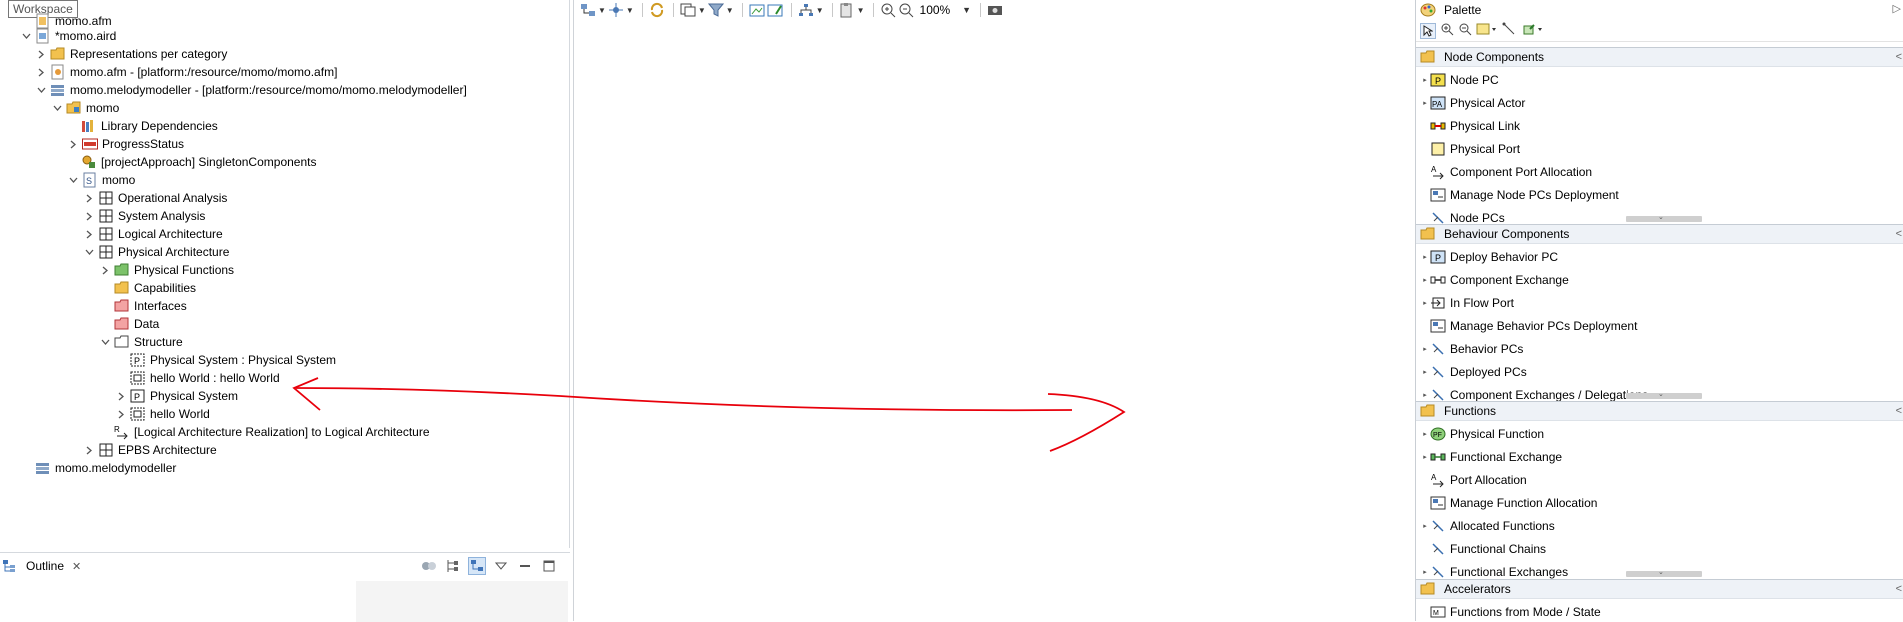 The height and width of the screenshot is (622, 1903). I want to click on palette-item-functional-exchange: ▸ Functional Exchange, so click(1489, 456).